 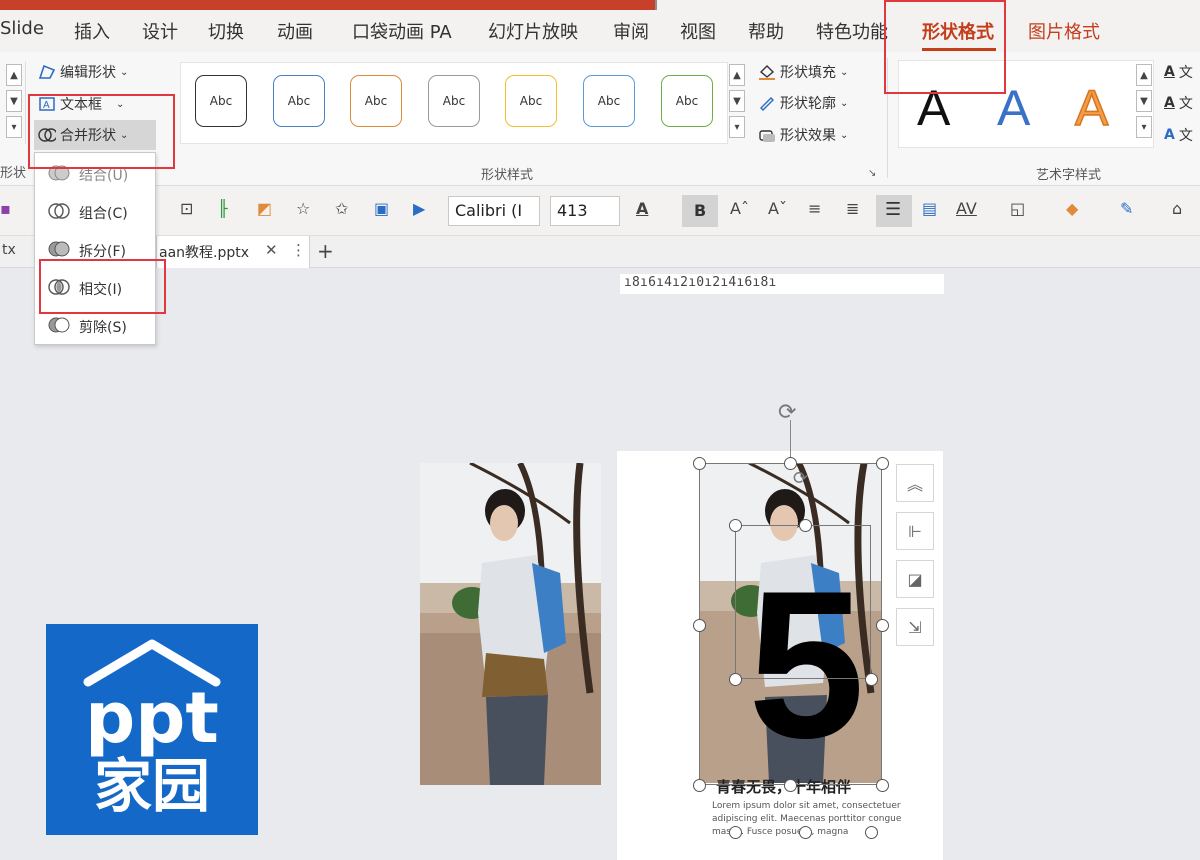 What do you see at coordinates (1017, 208) in the screenshot?
I see `arrange-icon: ◱` at bounding box center [1017, 208].